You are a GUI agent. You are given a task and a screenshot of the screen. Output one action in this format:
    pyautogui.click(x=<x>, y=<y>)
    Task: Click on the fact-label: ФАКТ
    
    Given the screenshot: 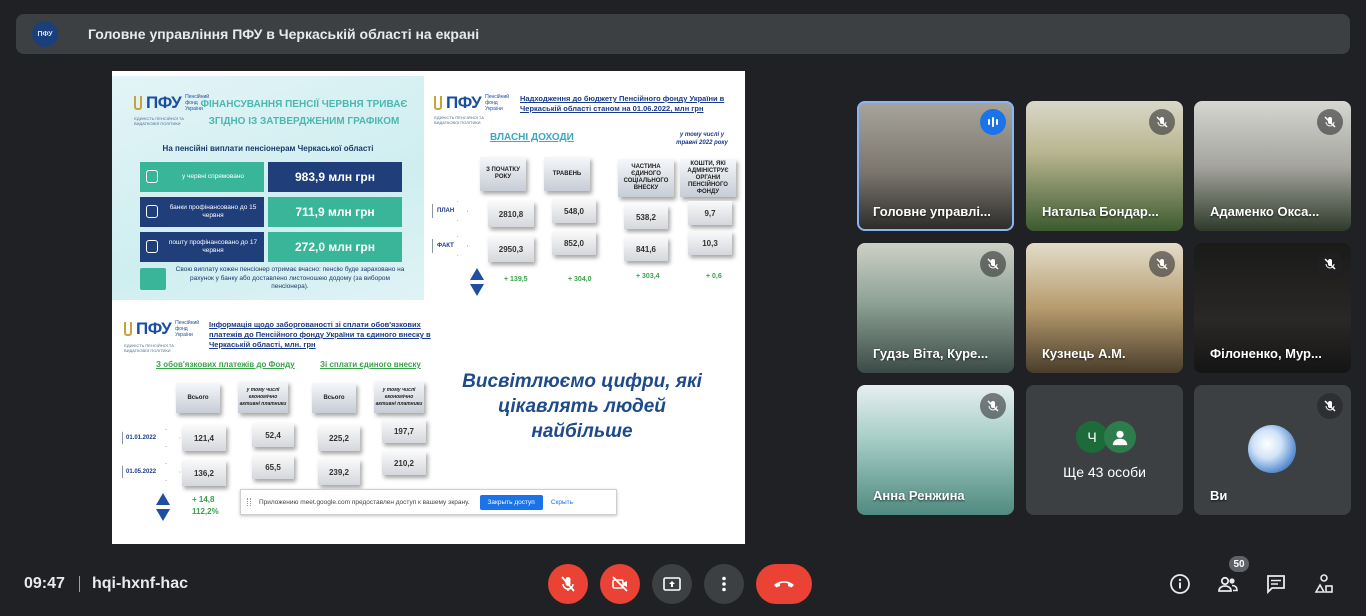 What is the action you would take?
    pyautogui.click(x=450, y=246)
    